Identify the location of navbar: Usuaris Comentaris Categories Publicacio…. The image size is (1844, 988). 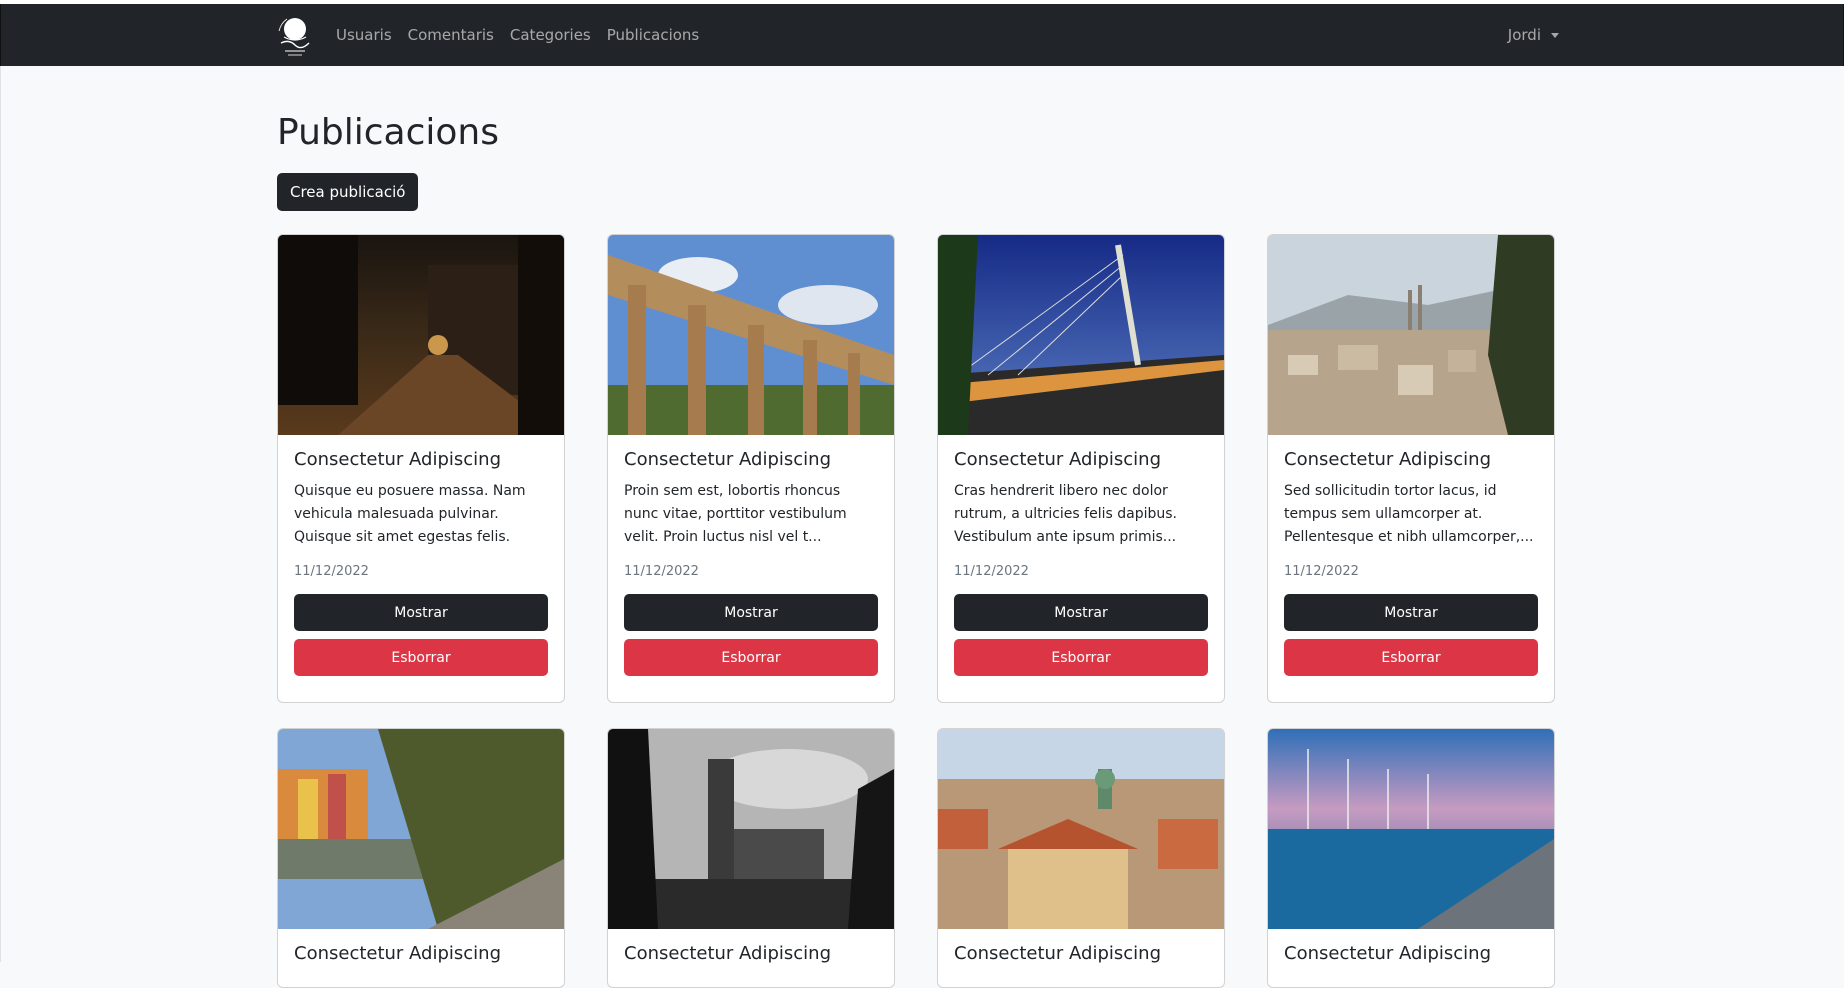
(922, 35).